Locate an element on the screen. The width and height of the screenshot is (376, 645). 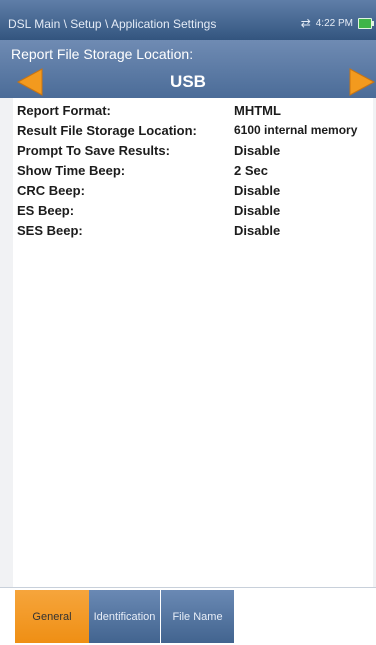
tab-bar: General Identification File Name is located at coordinates (188, 616).